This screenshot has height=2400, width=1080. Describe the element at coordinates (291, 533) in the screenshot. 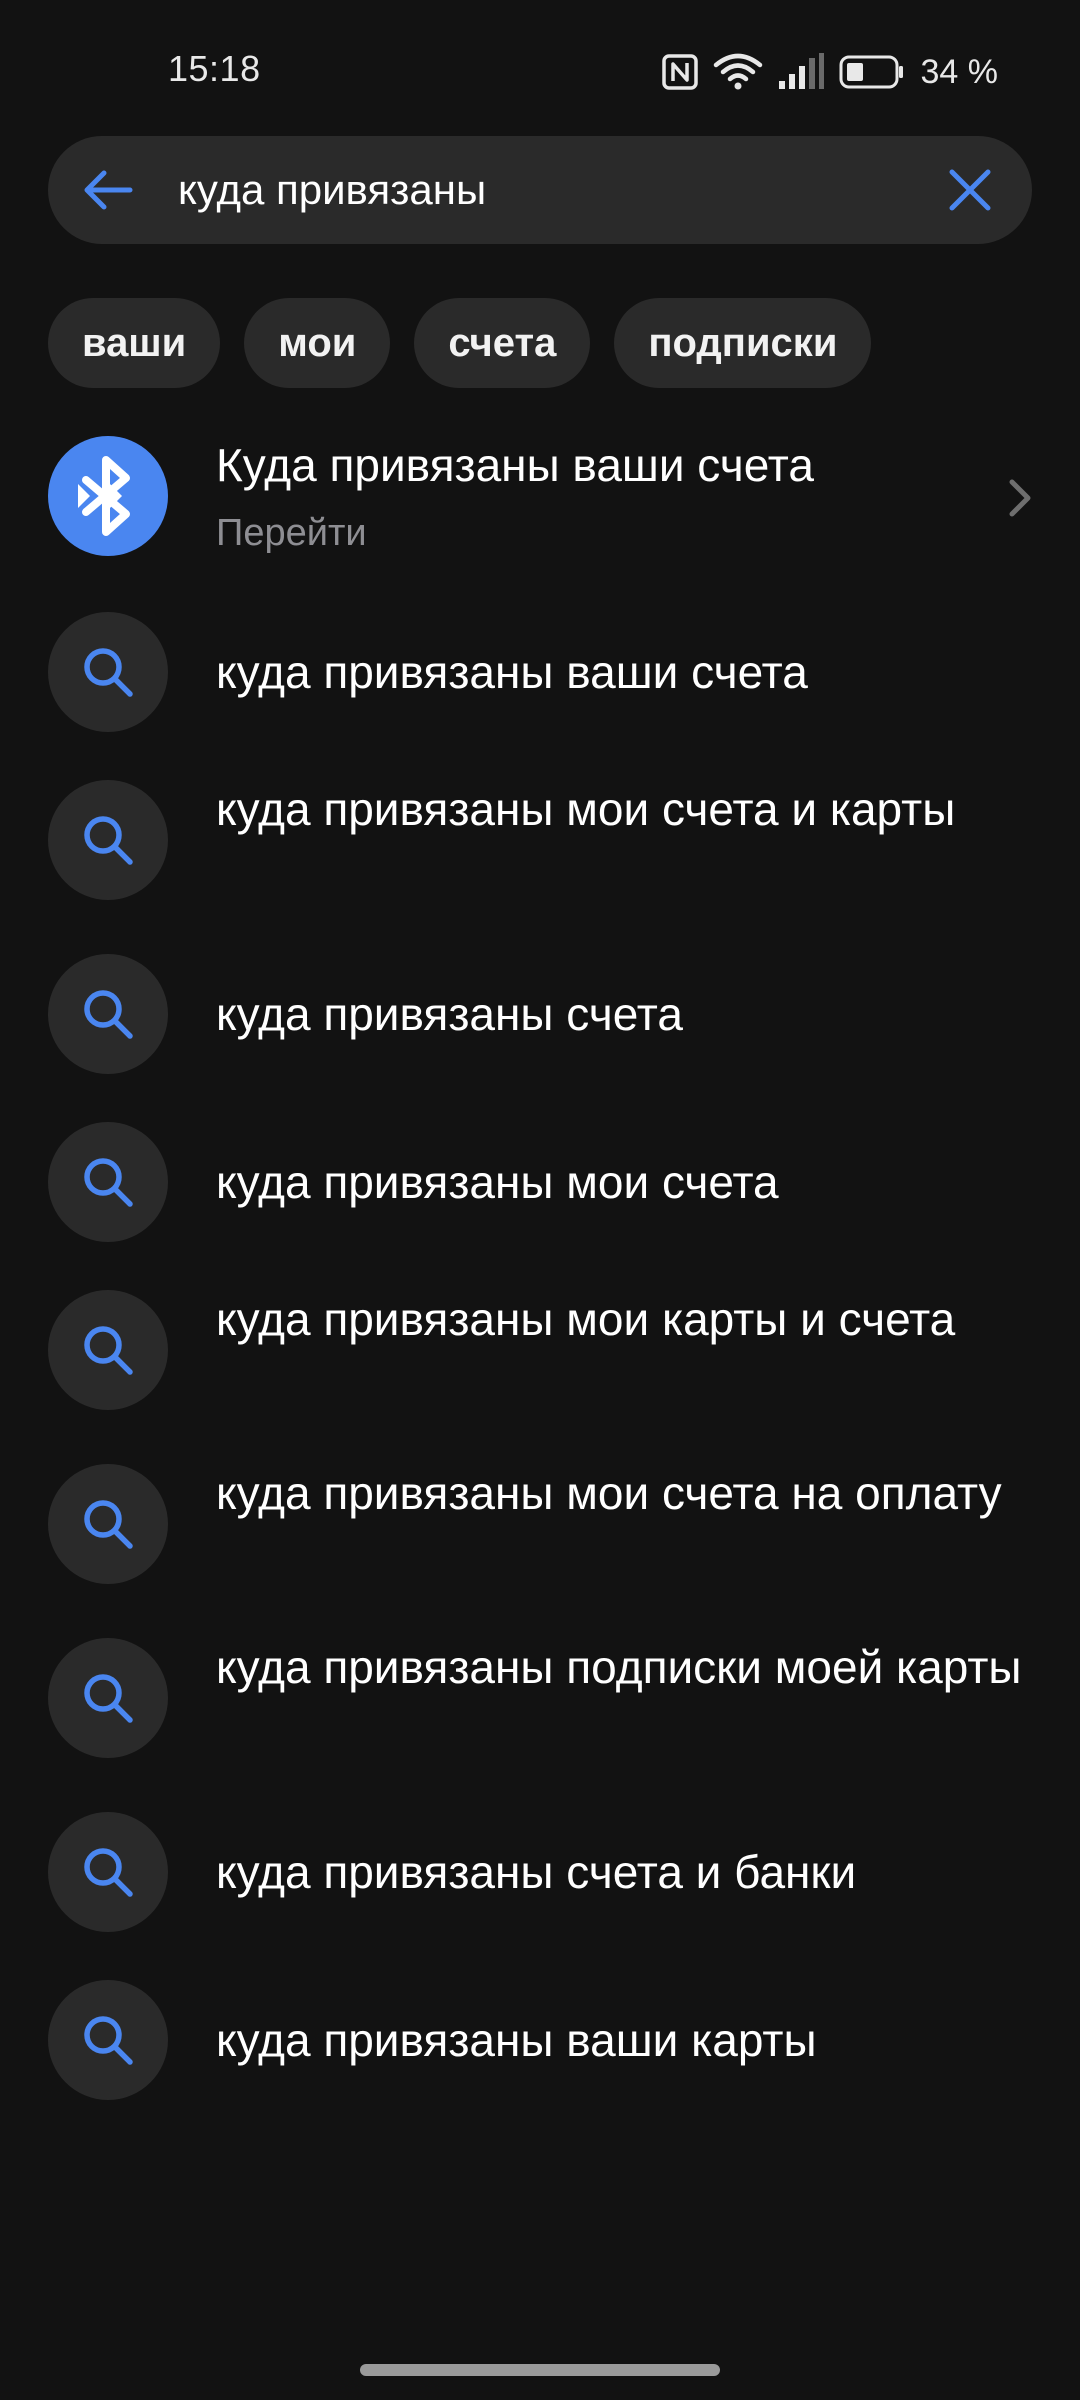

I see `app-result-subtitle: Перейти` at that location.